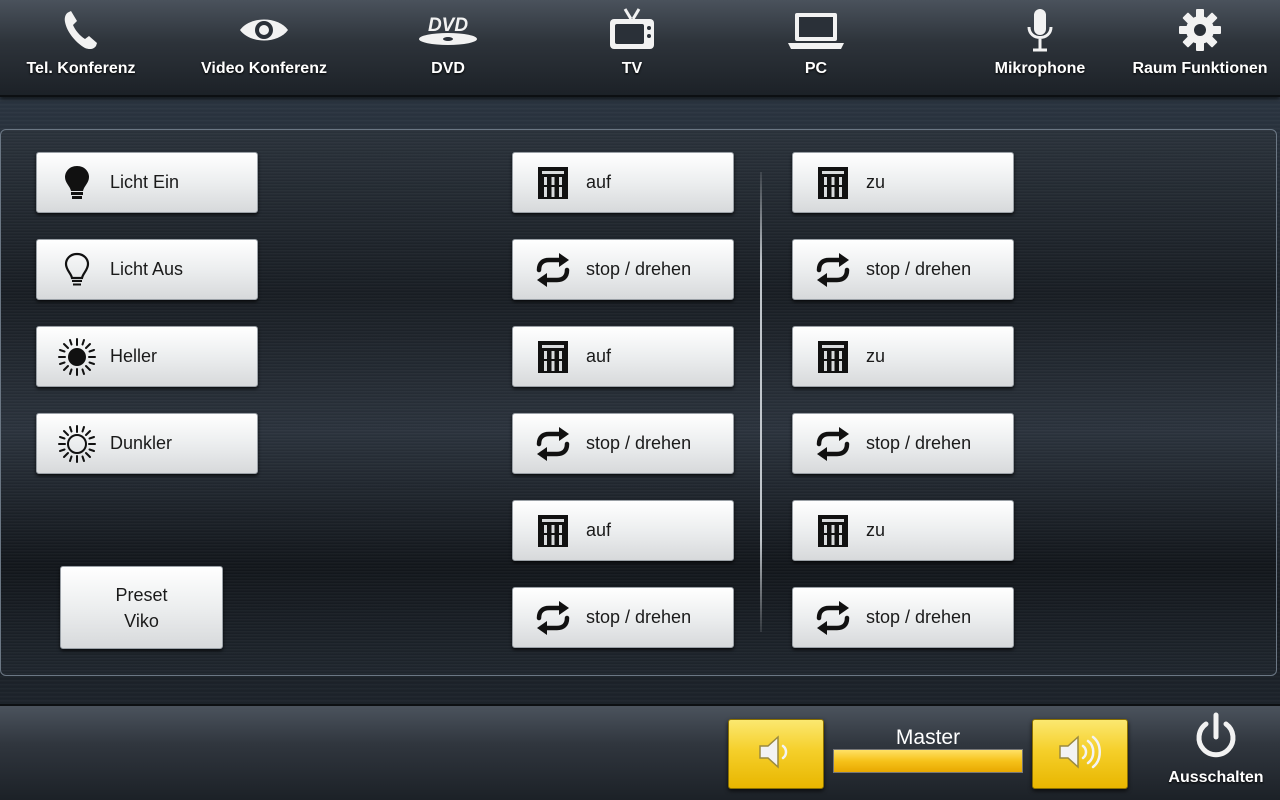 This screenshot has width=1280, height=800. I want to click on nav-label: Raum Funktionen, so click(1200, 68).